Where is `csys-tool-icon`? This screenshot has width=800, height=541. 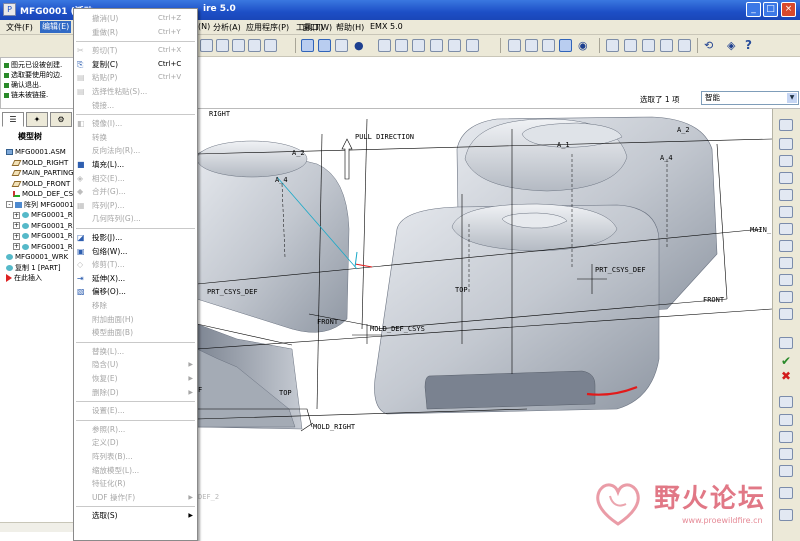 csys-tool-icon is located at coordinates (786, 195).